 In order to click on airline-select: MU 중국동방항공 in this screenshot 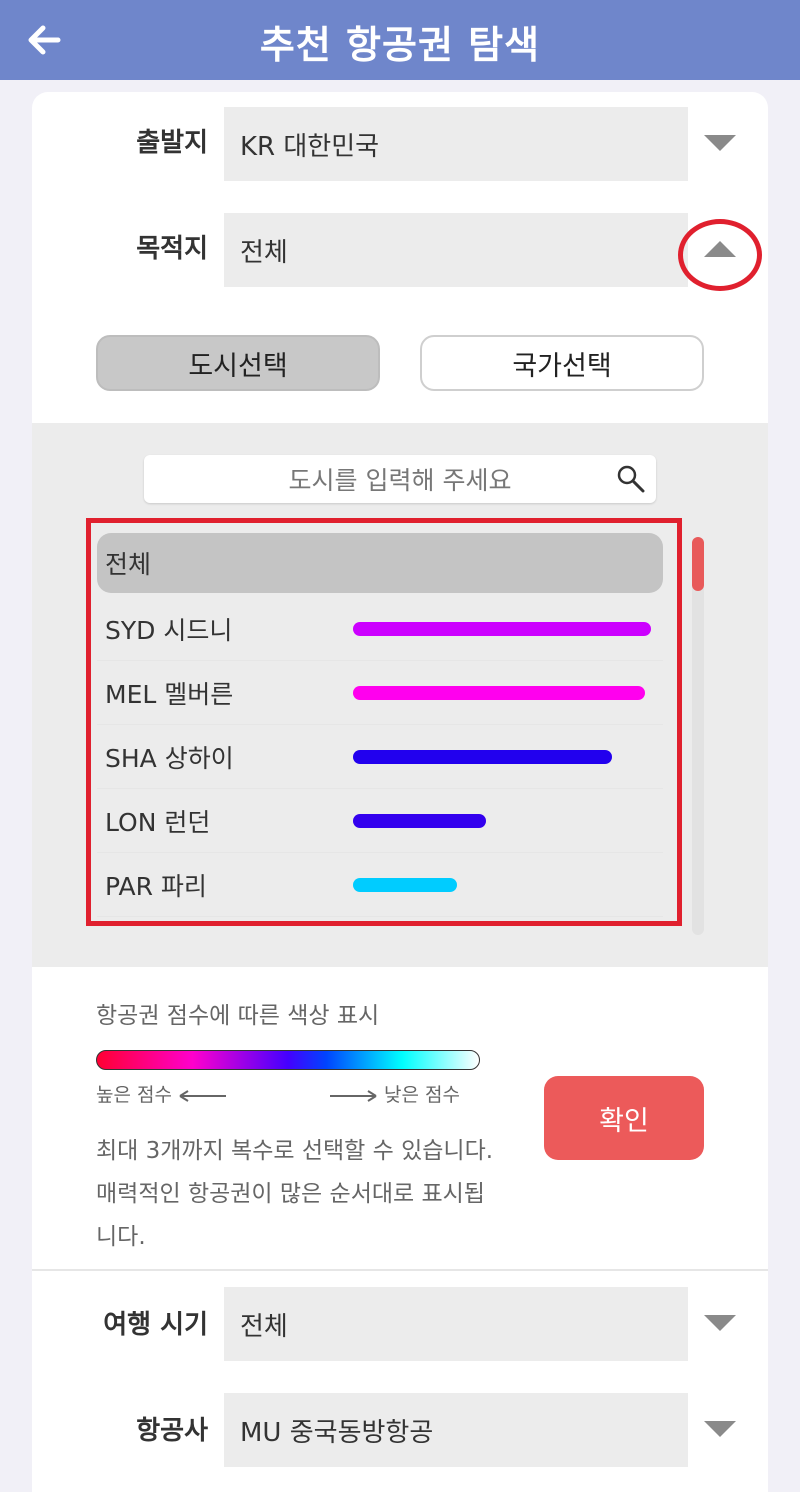, I will do `click(456, 1430)`.